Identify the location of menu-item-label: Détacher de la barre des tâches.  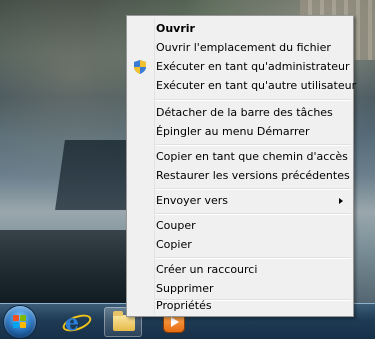
(244, 112).